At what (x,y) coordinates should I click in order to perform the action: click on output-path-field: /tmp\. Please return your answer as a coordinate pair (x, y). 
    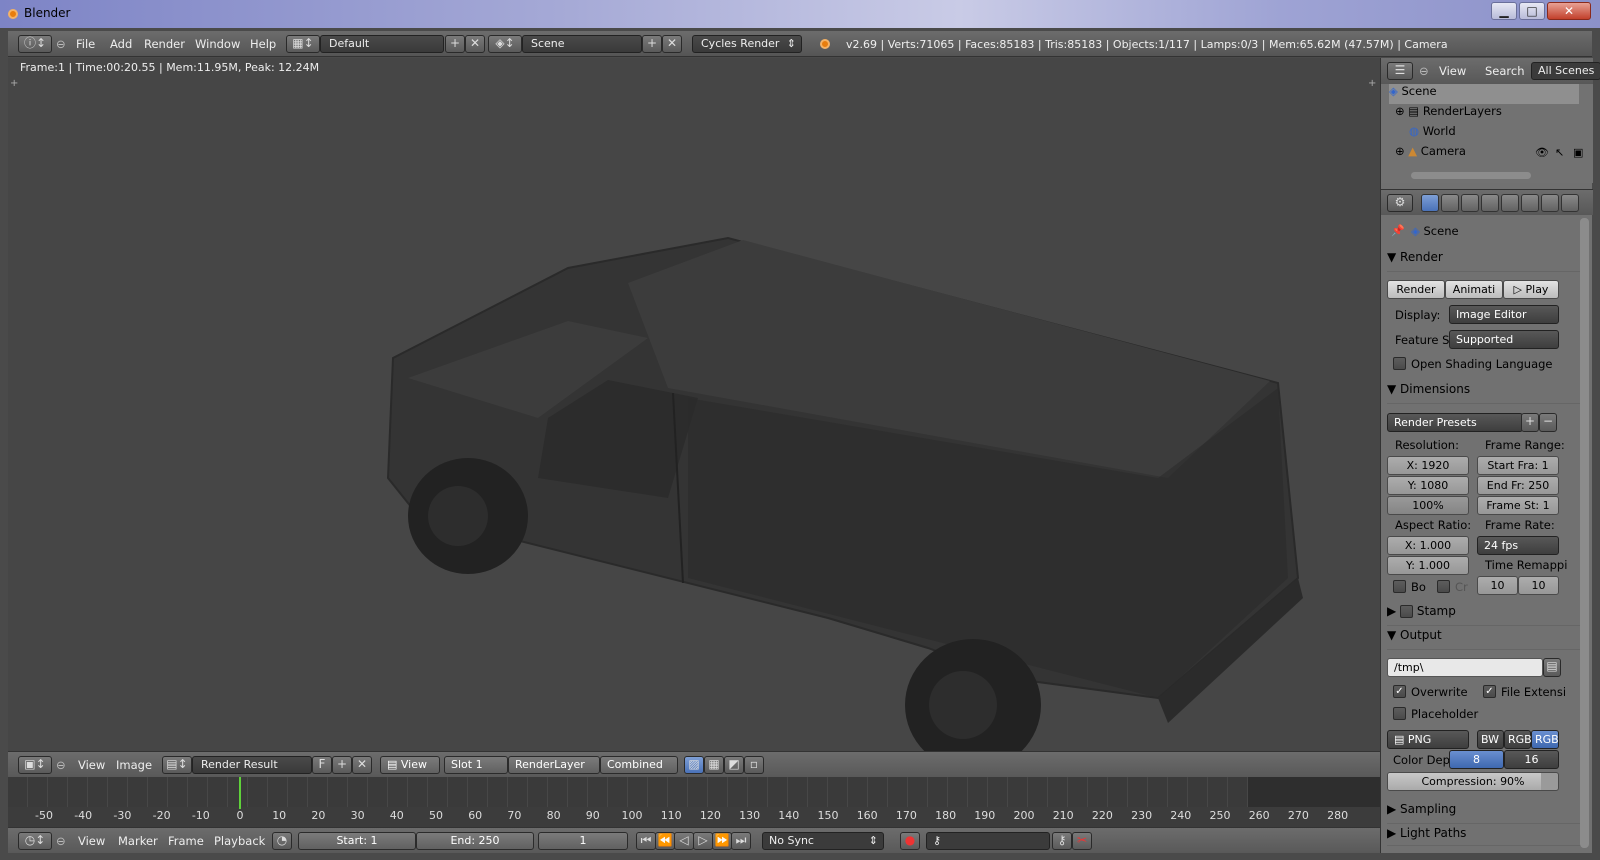
    Looking at the image, I should click on (1465, 667).